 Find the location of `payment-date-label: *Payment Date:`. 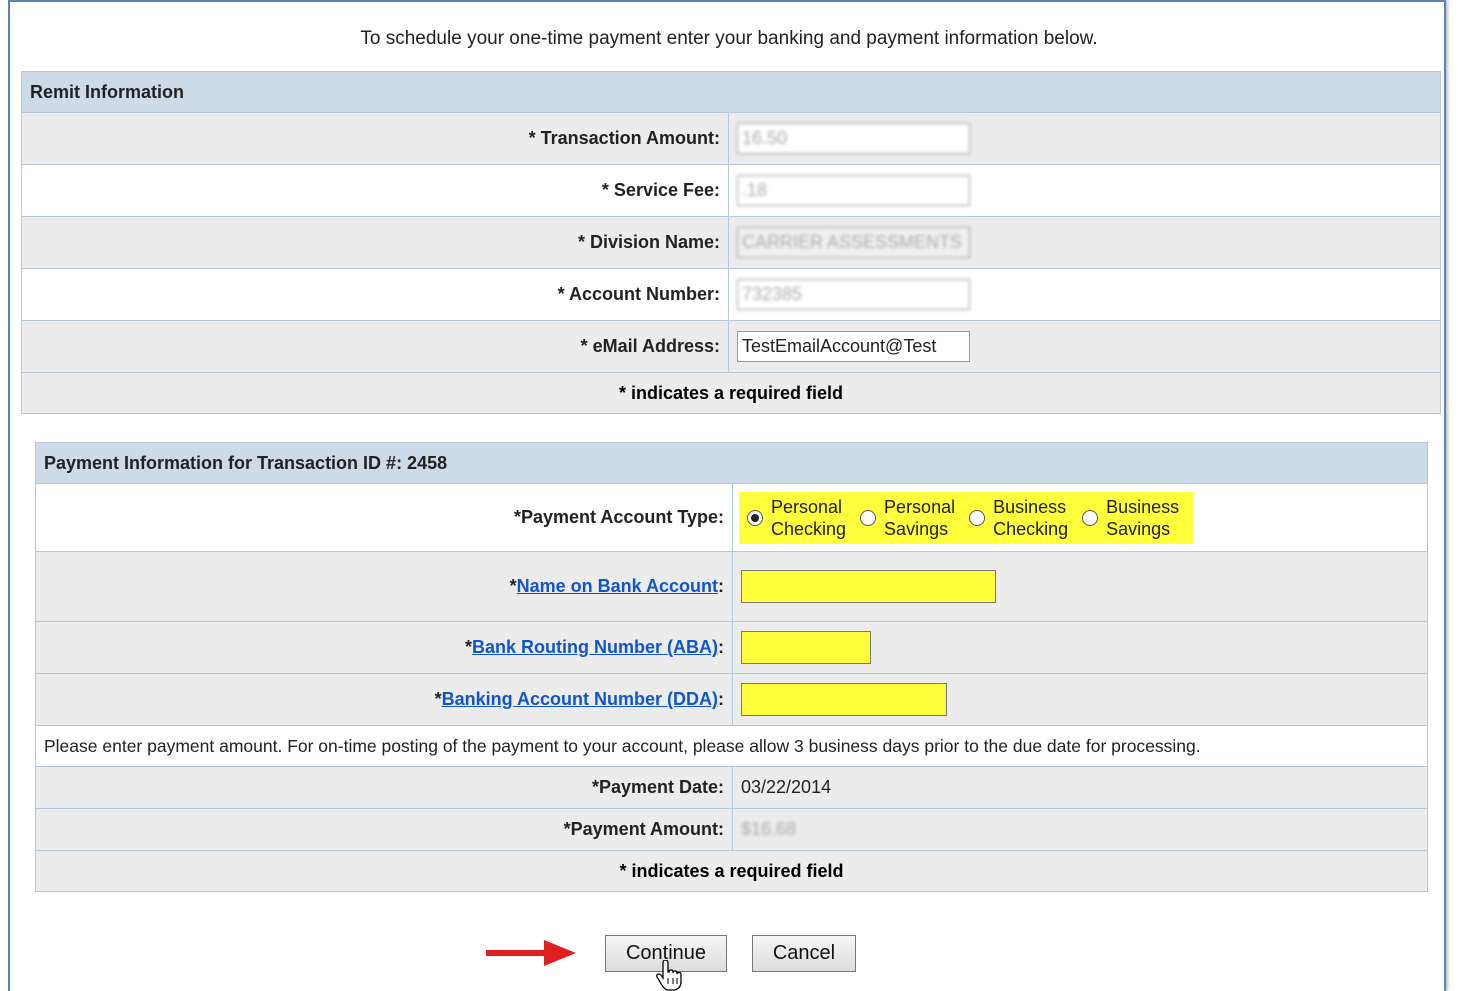

payment-date-label: *Payment Date: is located at coordinates (384, 787).